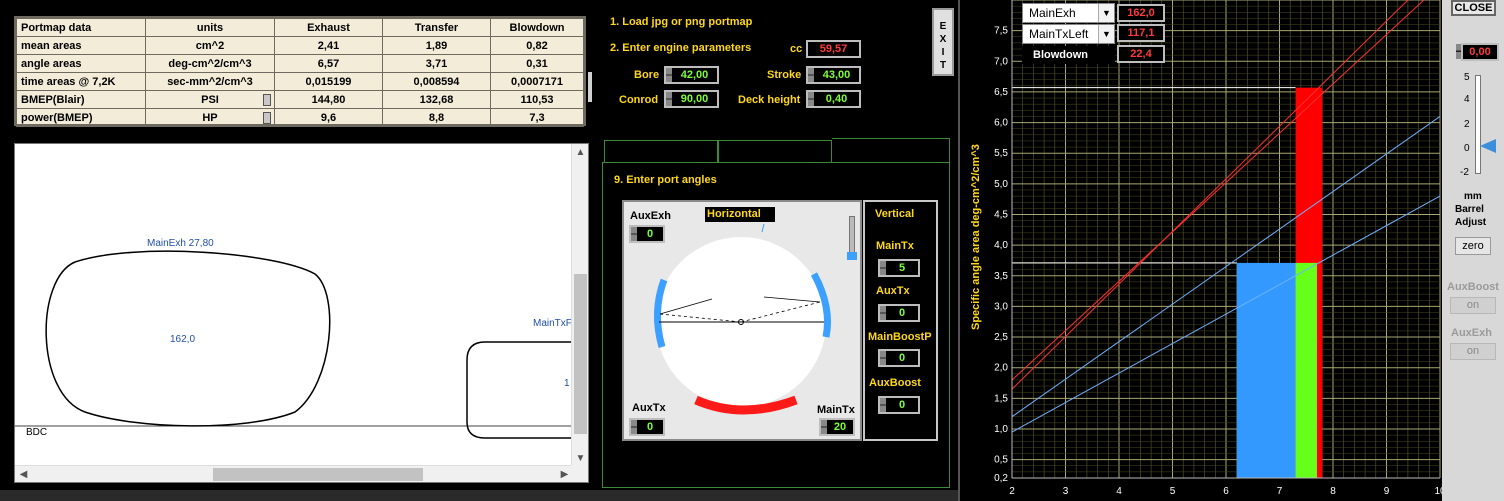  Describe the element at coordinates (1473, 246) in the screenshot. I see `zero-button: zero` at that location.